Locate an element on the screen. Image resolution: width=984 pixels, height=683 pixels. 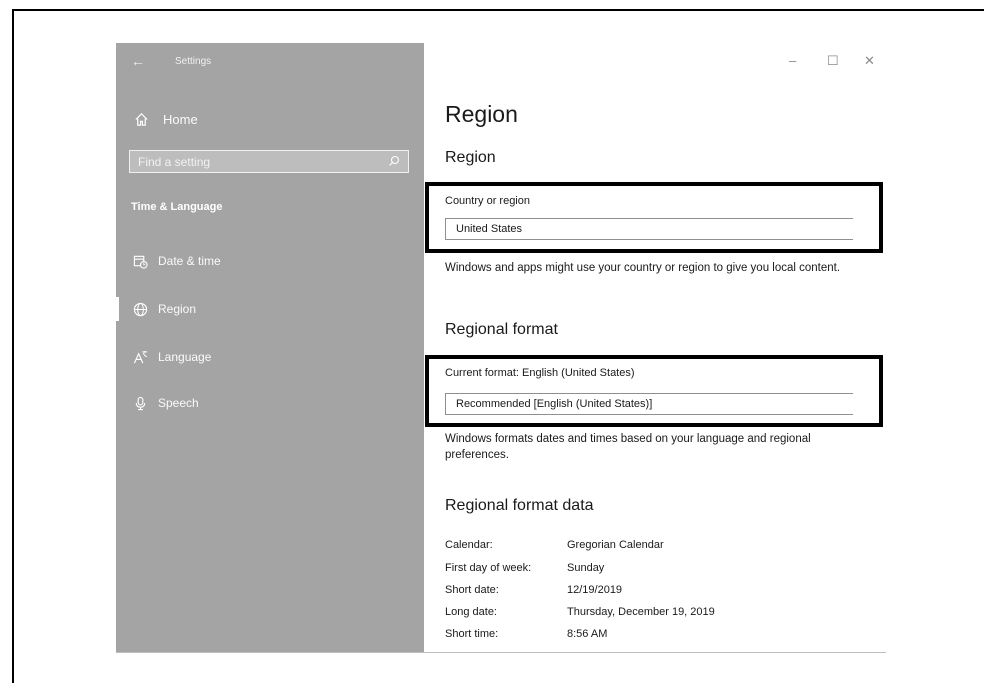
sidebar-item-speech: Speech is located at coordinates (270, 403).